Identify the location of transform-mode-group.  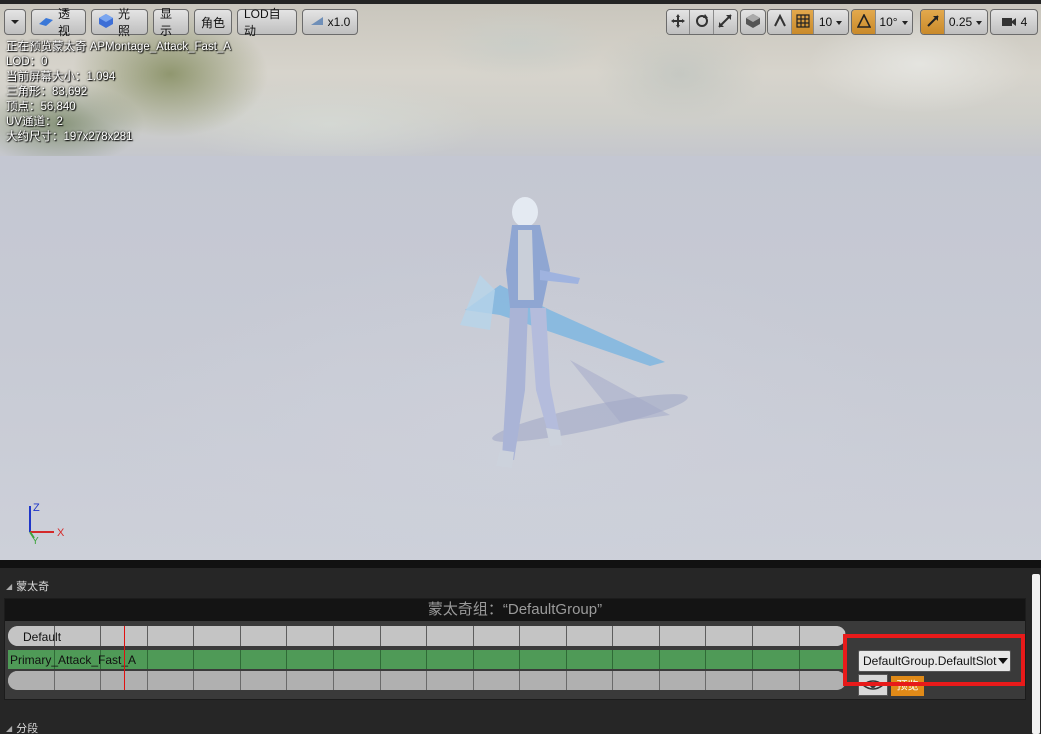
(702, 22).